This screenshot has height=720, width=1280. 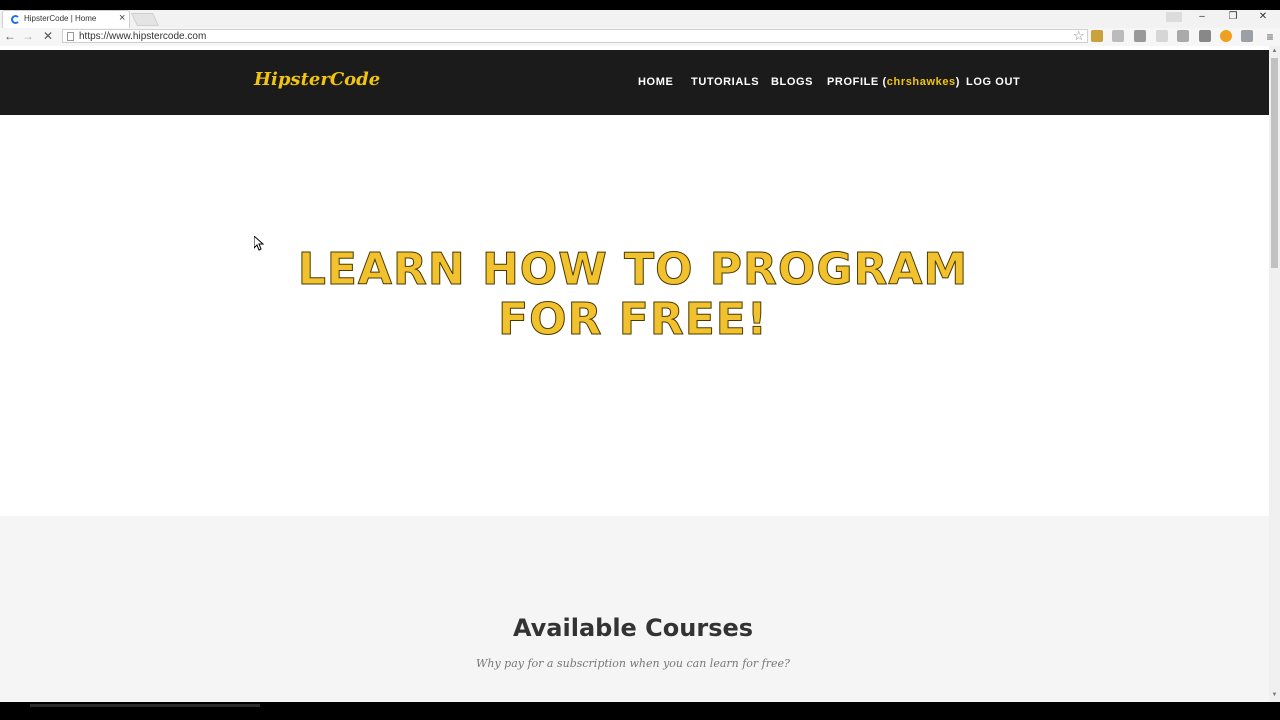 What do you see at coordinates (10, 36) in the screenshot?
I see `back-icon: ←` at bounding box center [10, 36].